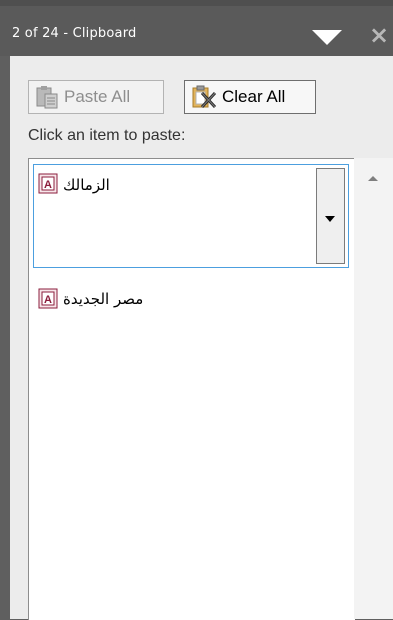 The width and height of the screenshot is (393, 620). Describe the element at coordinates (86, 185) in the screenshot. I see `clipboard-item-1-text: الزمالك` at that location.